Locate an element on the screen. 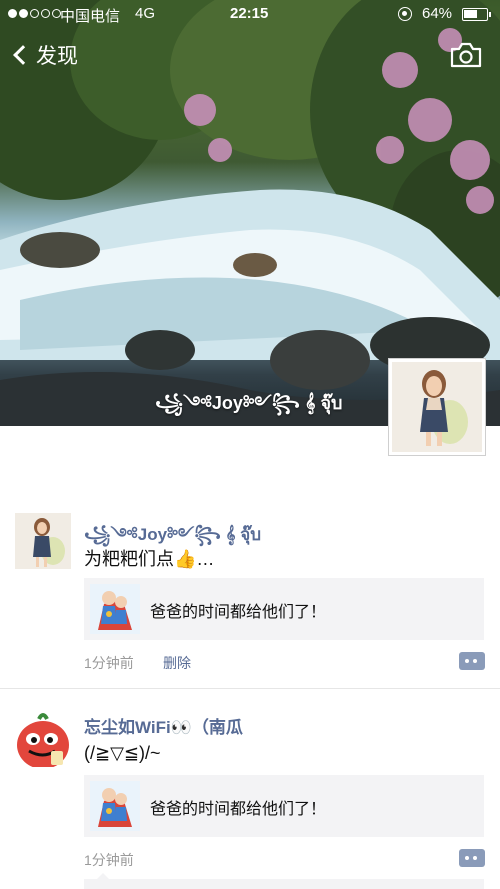 The image size is (500, 889). profile-avatar is located at coordinates (437, 407).